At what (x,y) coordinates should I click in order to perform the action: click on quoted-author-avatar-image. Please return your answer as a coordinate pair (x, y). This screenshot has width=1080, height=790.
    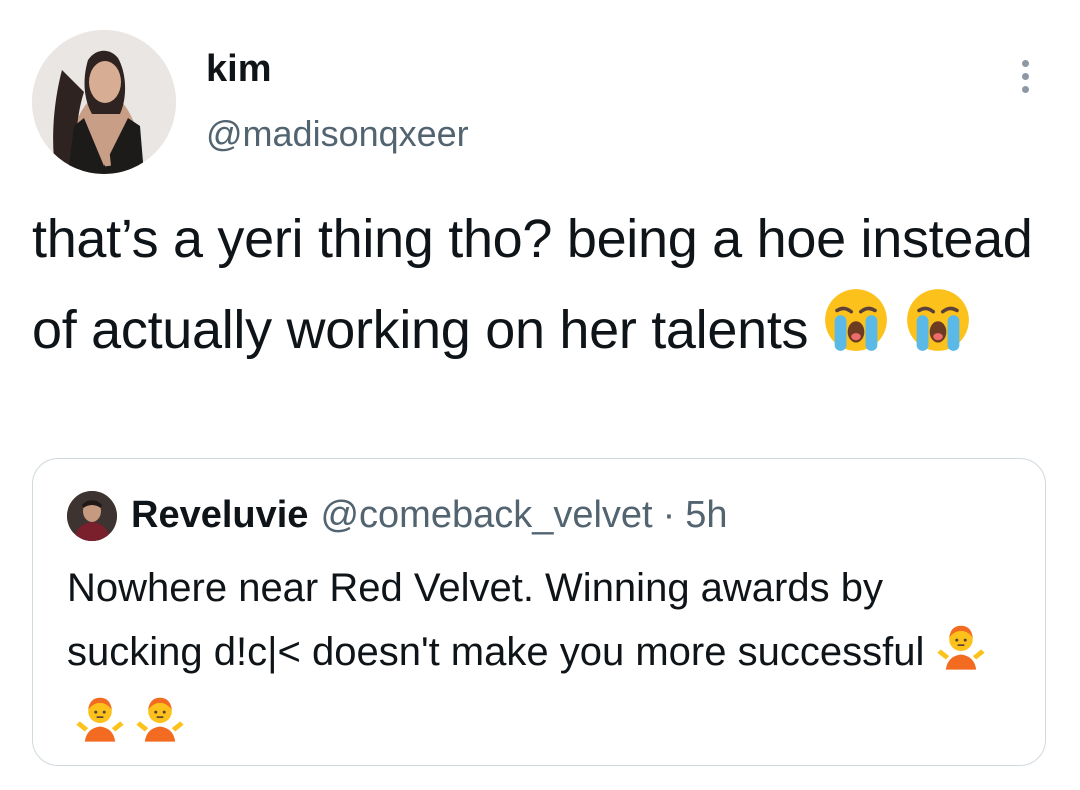
    Looking at the image, I should click on (92, 516).